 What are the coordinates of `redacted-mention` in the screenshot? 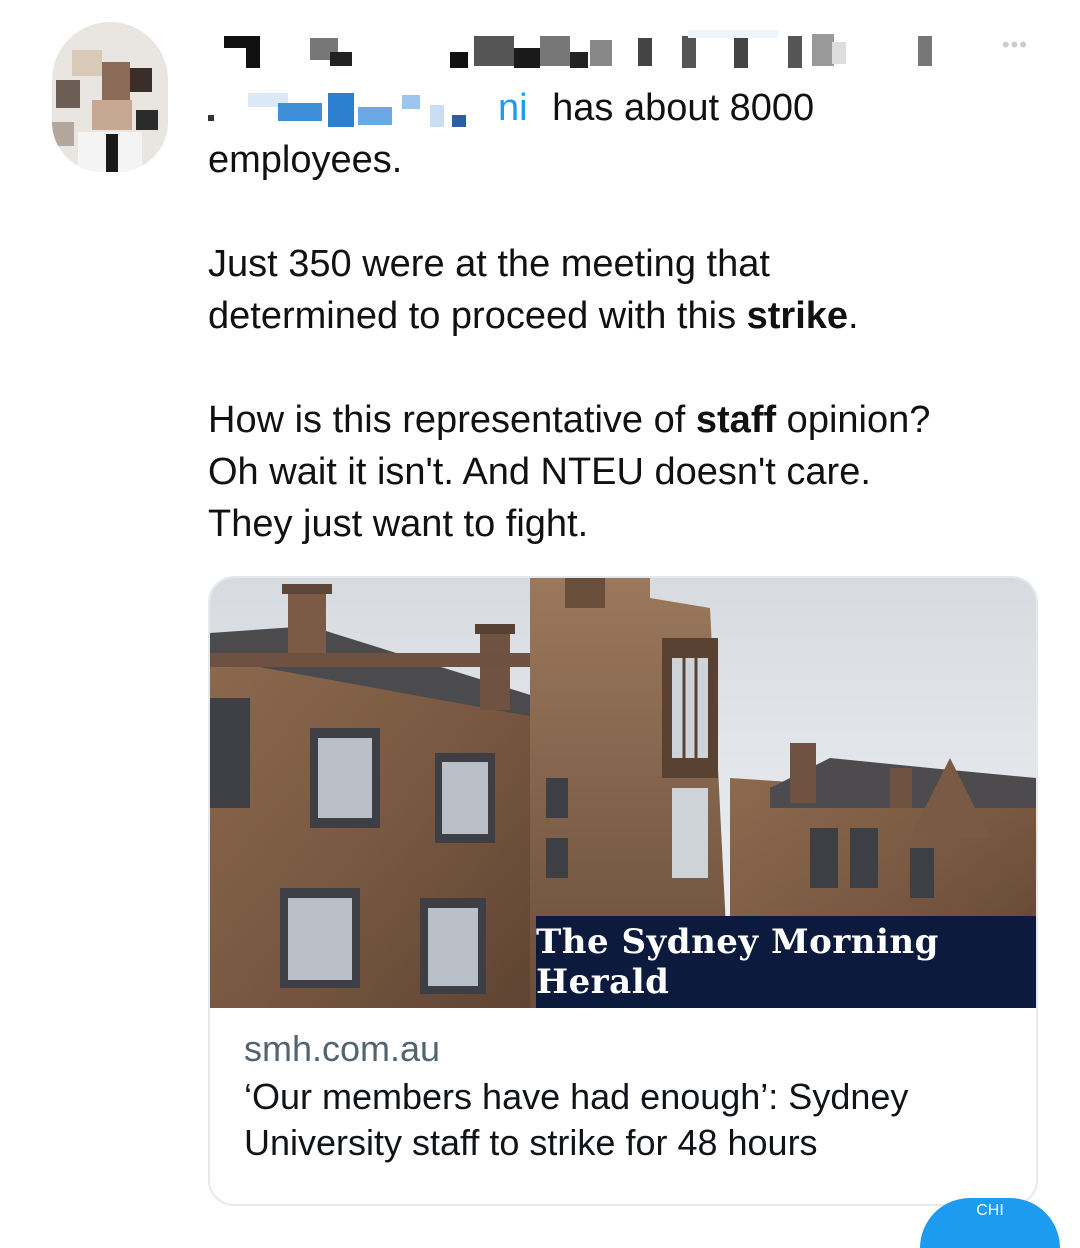 It's located at (353, 109).